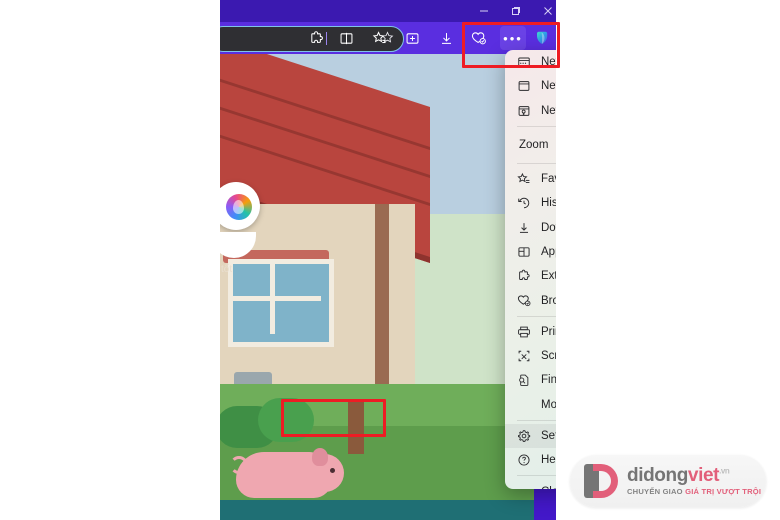 The image size is (780, 520). I want to click on new-window-icon, so click(528, 86).